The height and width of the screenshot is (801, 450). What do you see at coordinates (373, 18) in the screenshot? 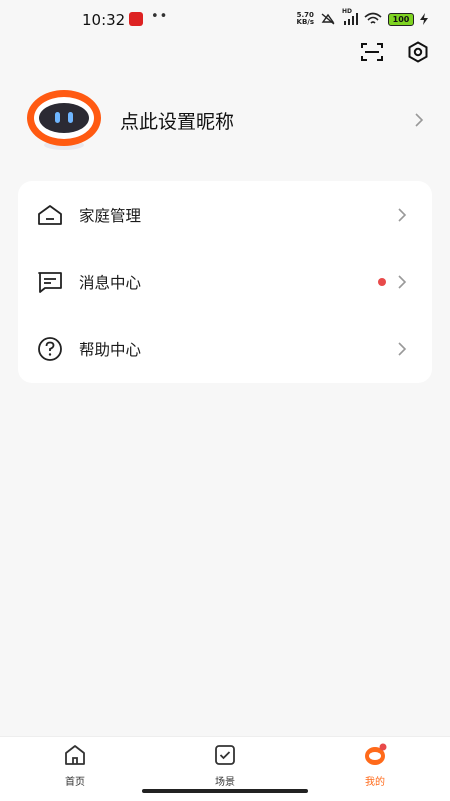
I see `wifi-icon` at bounding box center [373, 18].